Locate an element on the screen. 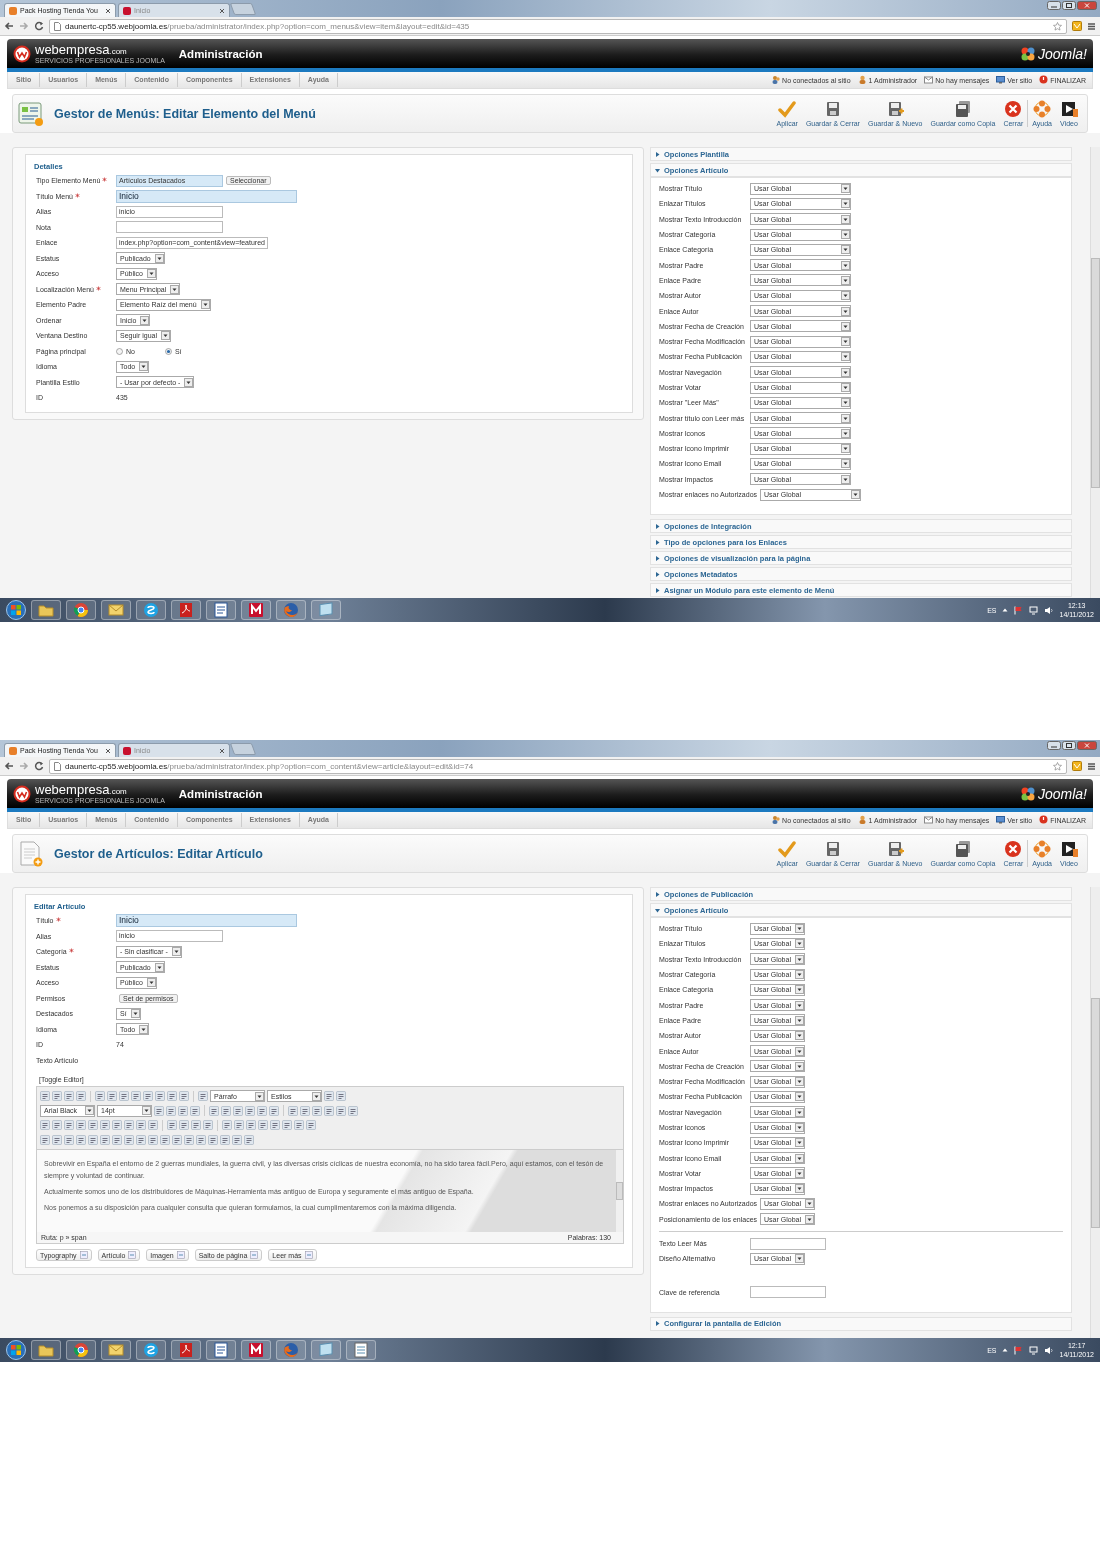  scrollbar is located at coordinates (1095, 1112).